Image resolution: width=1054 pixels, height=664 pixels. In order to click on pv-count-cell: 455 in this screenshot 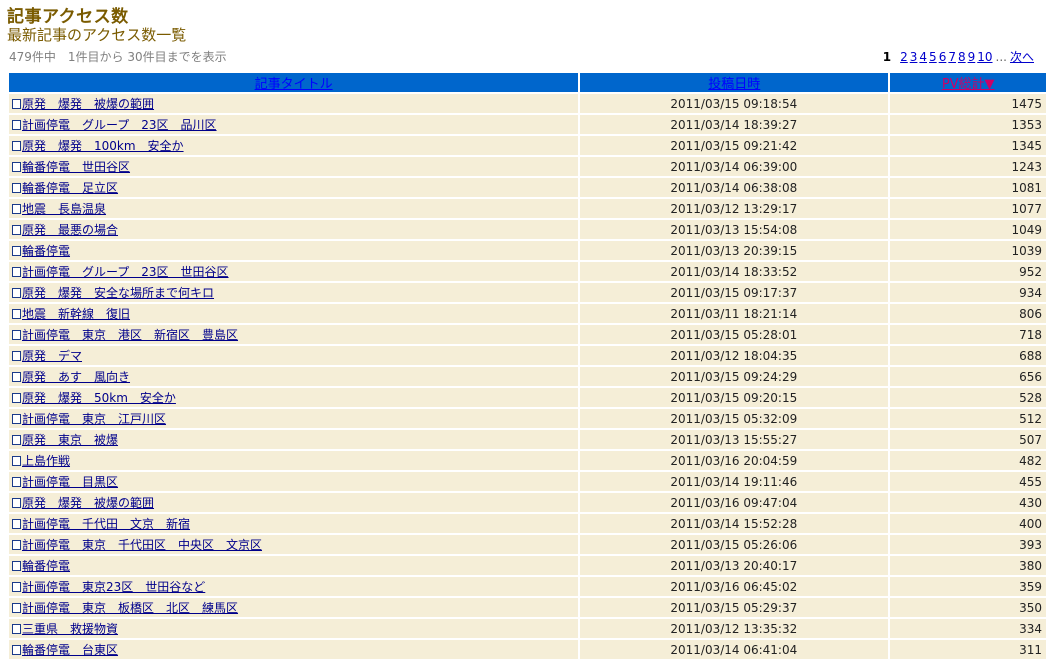, I will do `click(968, 481)`.